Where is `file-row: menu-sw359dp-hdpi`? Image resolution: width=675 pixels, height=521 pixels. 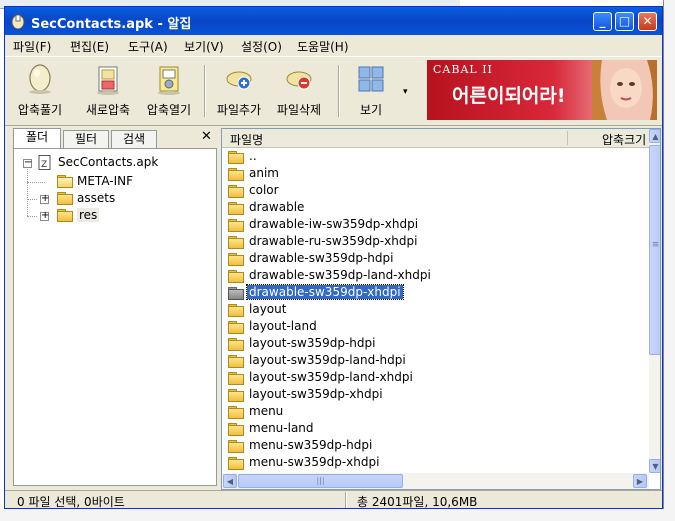
file-row: menu-sw359dp-hdpi is located at coordinates (436, 445).